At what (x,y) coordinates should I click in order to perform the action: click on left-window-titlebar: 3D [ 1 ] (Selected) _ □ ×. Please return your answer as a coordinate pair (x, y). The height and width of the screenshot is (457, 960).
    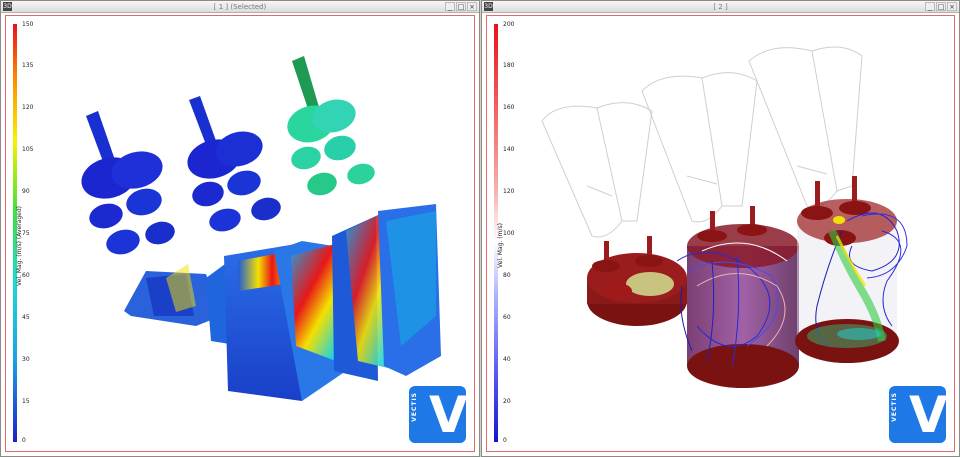
    Looking at the image, I should click on (240, 7).